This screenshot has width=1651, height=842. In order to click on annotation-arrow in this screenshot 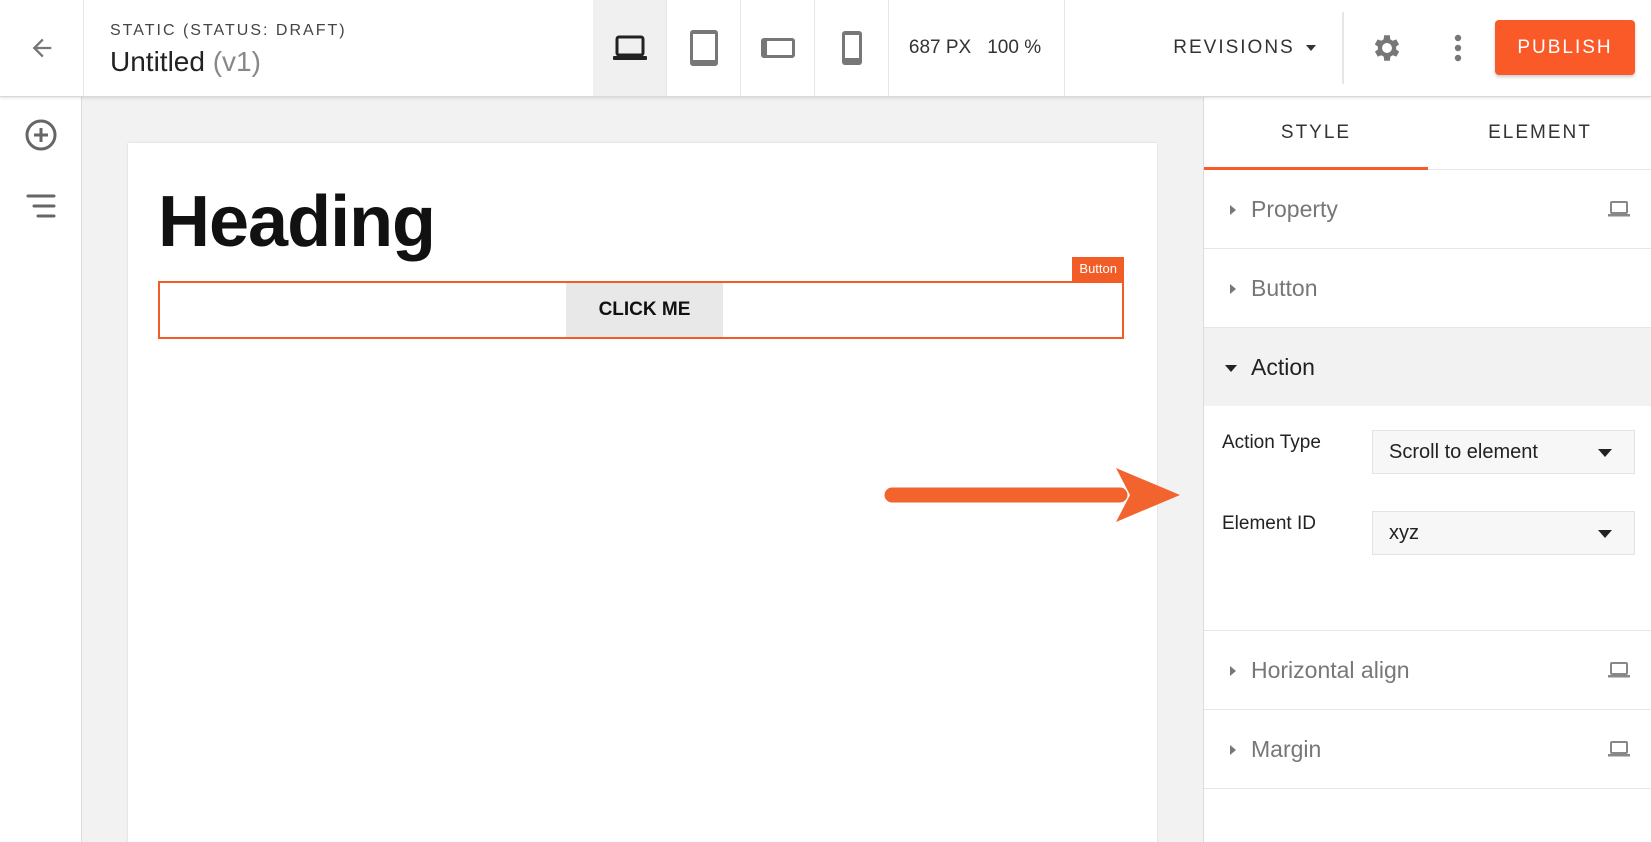, I will do `click(1032, 495)`.